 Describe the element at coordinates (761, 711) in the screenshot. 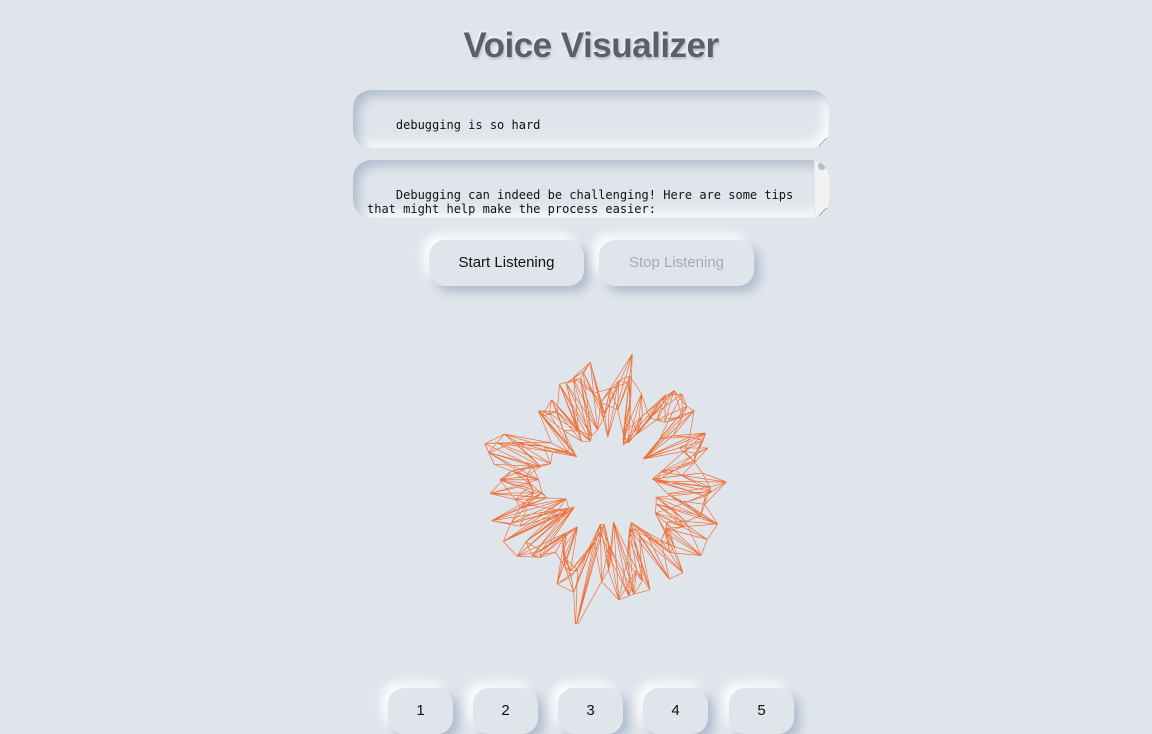

I see `page-button-5: 5` at that location.